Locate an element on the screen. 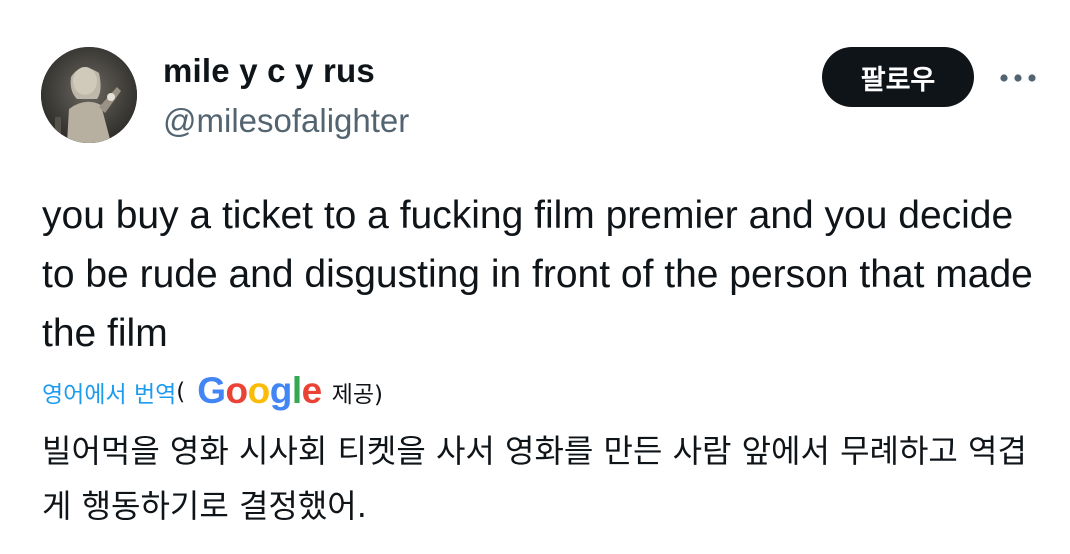 The height and width of the screenshot is (554, 1070). more-options-button is located at coordinates (1018, 78).